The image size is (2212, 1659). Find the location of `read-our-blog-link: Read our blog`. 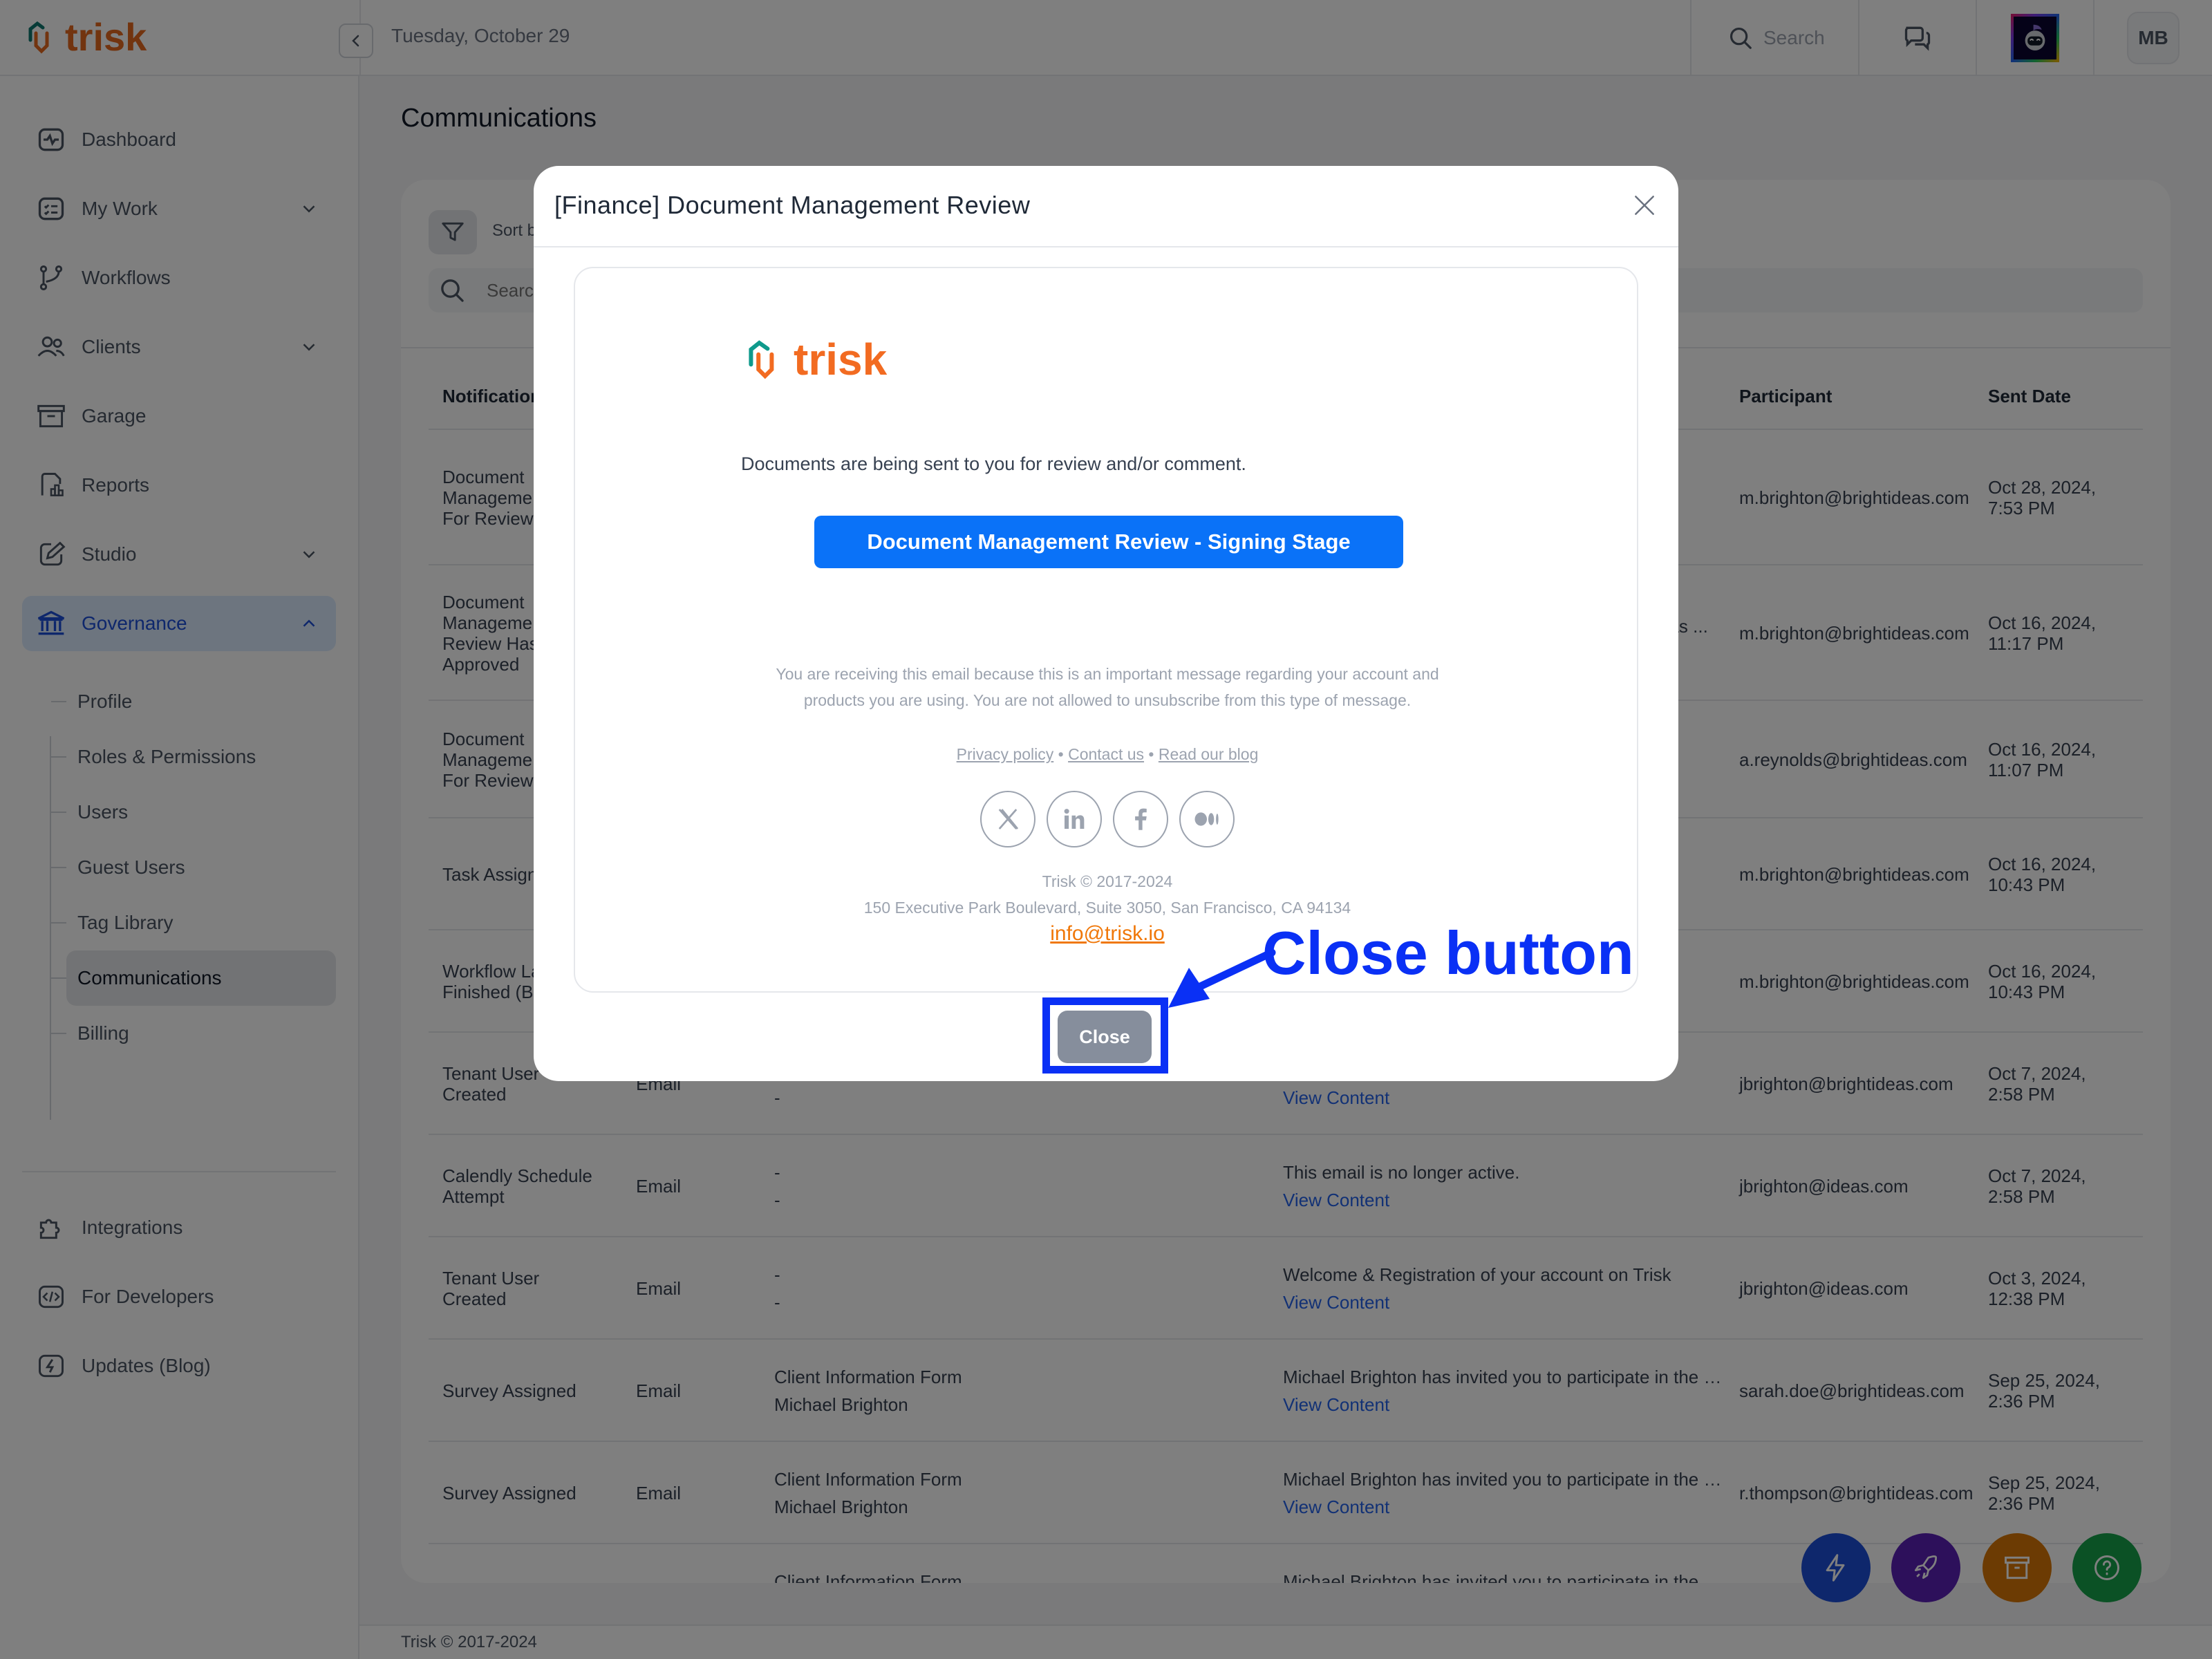

read-our-blog-link: Read our blog is located at coordinates (1209, 754).